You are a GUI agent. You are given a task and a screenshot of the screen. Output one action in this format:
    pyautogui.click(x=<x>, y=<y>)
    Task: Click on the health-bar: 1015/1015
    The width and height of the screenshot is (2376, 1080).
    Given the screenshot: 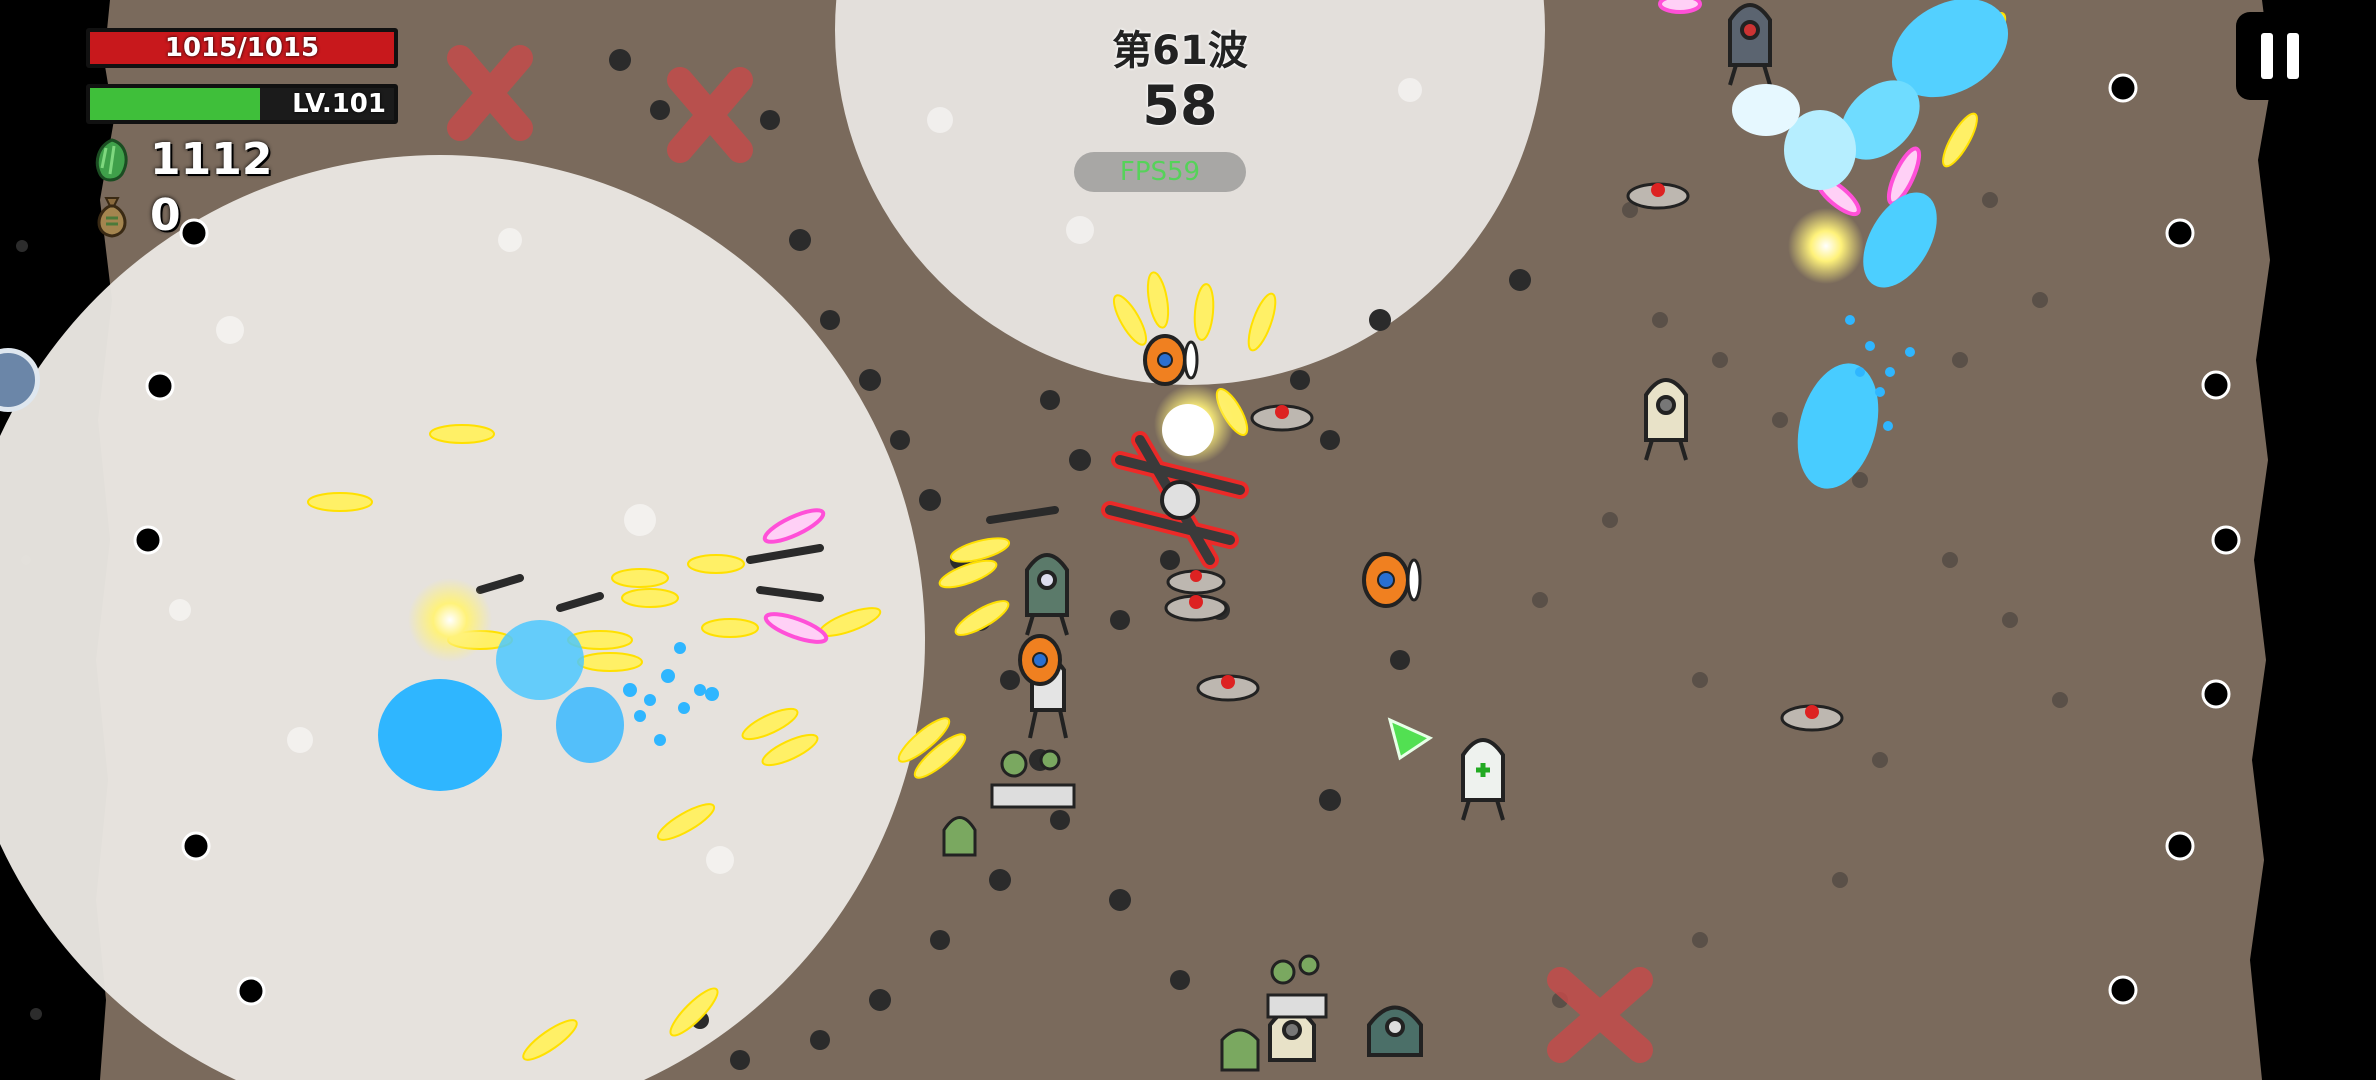 What is the action you would take?
    pyautogui.click(x=242, y=48)
    